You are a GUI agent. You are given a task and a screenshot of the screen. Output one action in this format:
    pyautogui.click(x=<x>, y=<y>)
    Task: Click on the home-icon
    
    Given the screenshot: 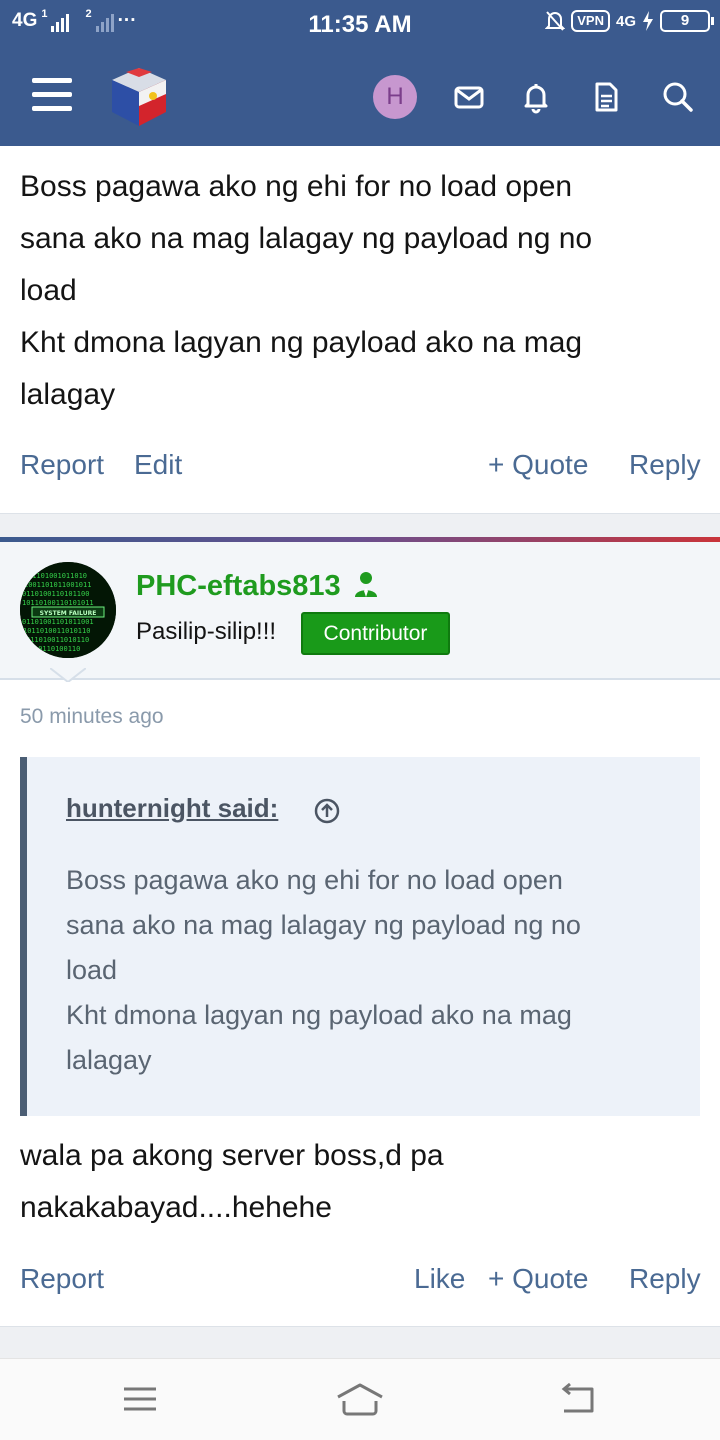 What is the action you would take?
    pyautogui.click(x=360, y=1399)
    